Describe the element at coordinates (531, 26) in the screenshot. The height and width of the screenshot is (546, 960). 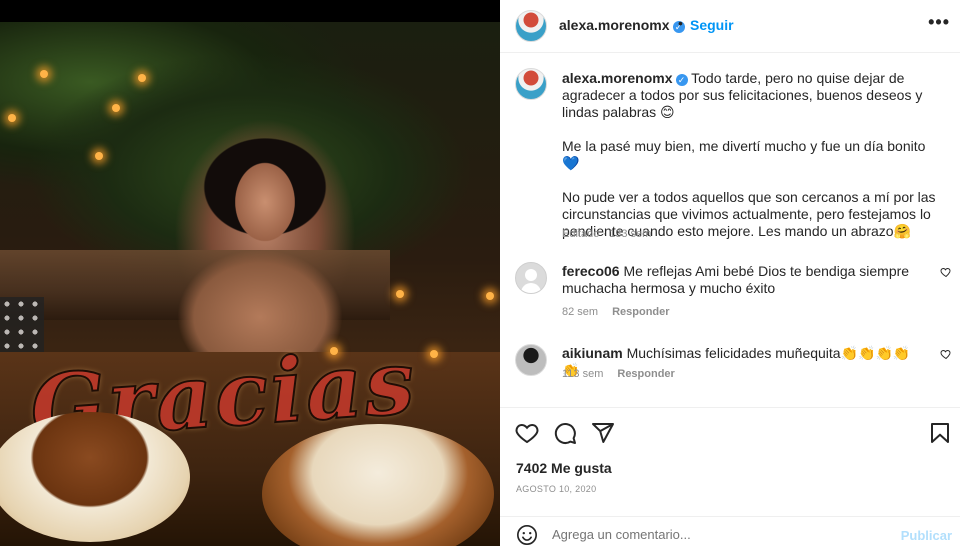
I see `author-avatar` at that location.